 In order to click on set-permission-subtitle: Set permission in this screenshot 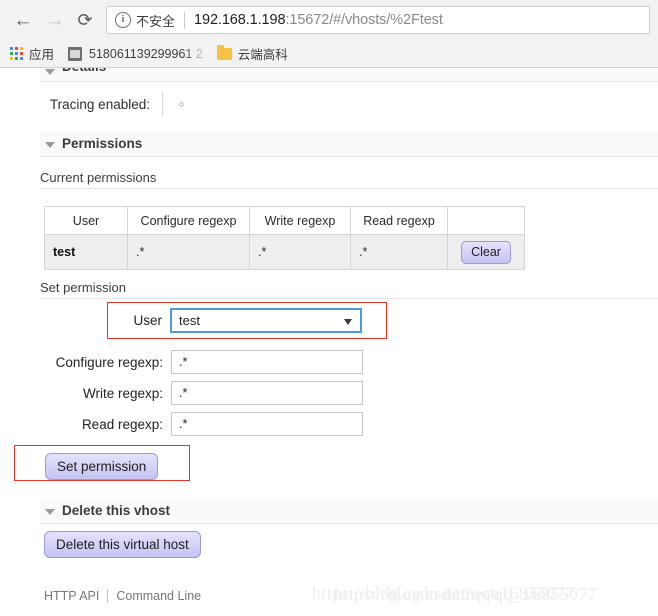, I will do `click(349, 289)`.